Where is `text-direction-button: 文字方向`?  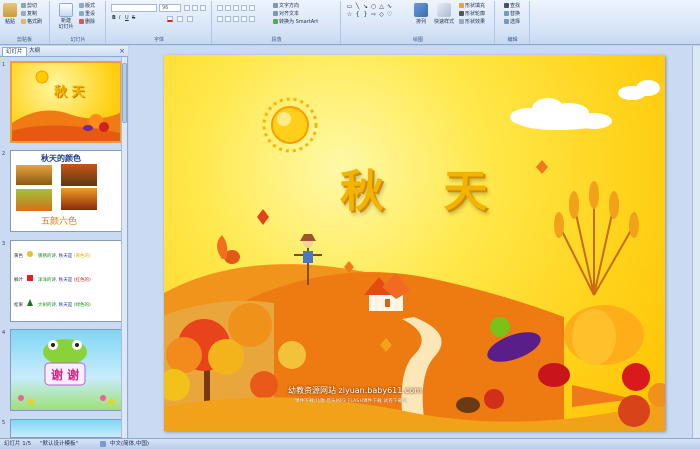
text-direction-button: 文字方向 is located at coordinates (286, 6).